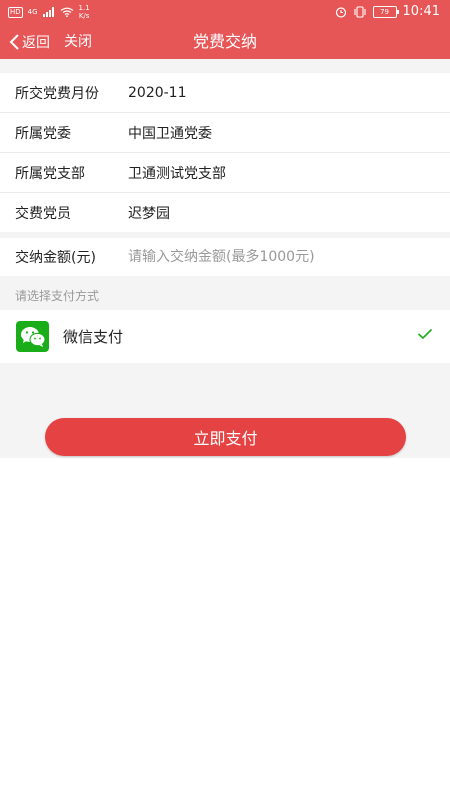  Describe the element at coordinates (50, 173) in the screenshot. I see `info-label: 所属党支部` at that location.